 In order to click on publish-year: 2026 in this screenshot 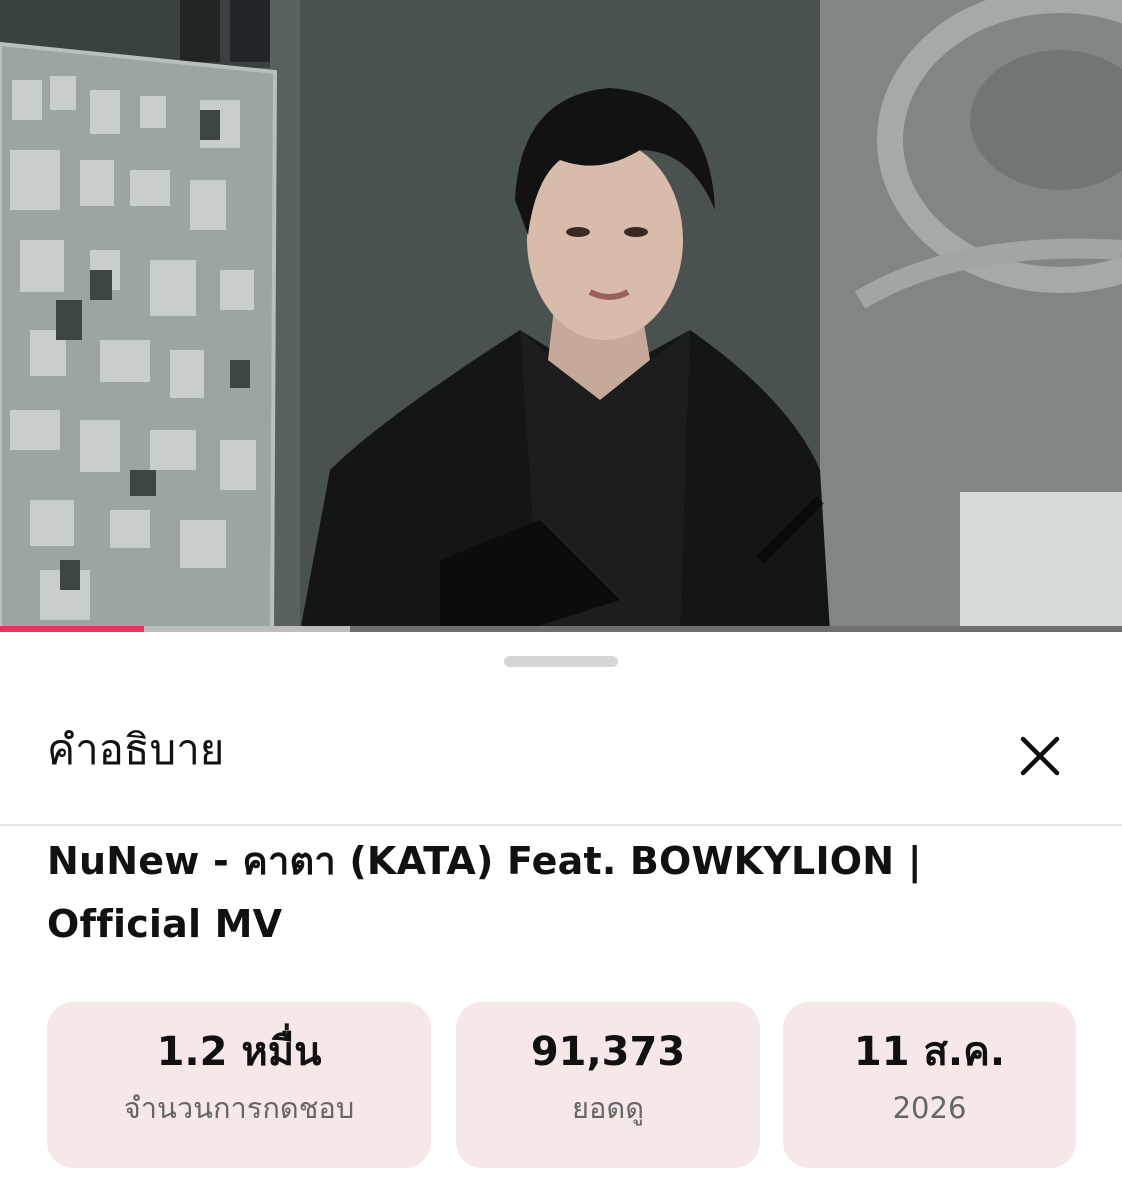, I will do `click(929, 1108)`.